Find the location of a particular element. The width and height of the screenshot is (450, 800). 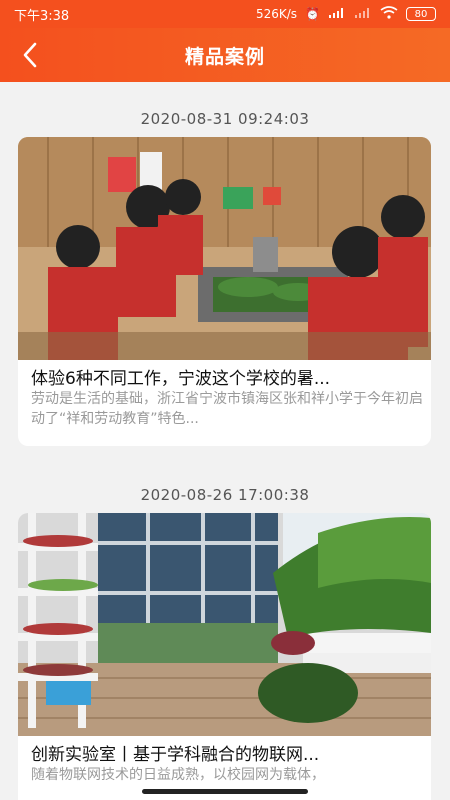

alarm-clock-icon: ⏰ is located at coordinates (312, 14).